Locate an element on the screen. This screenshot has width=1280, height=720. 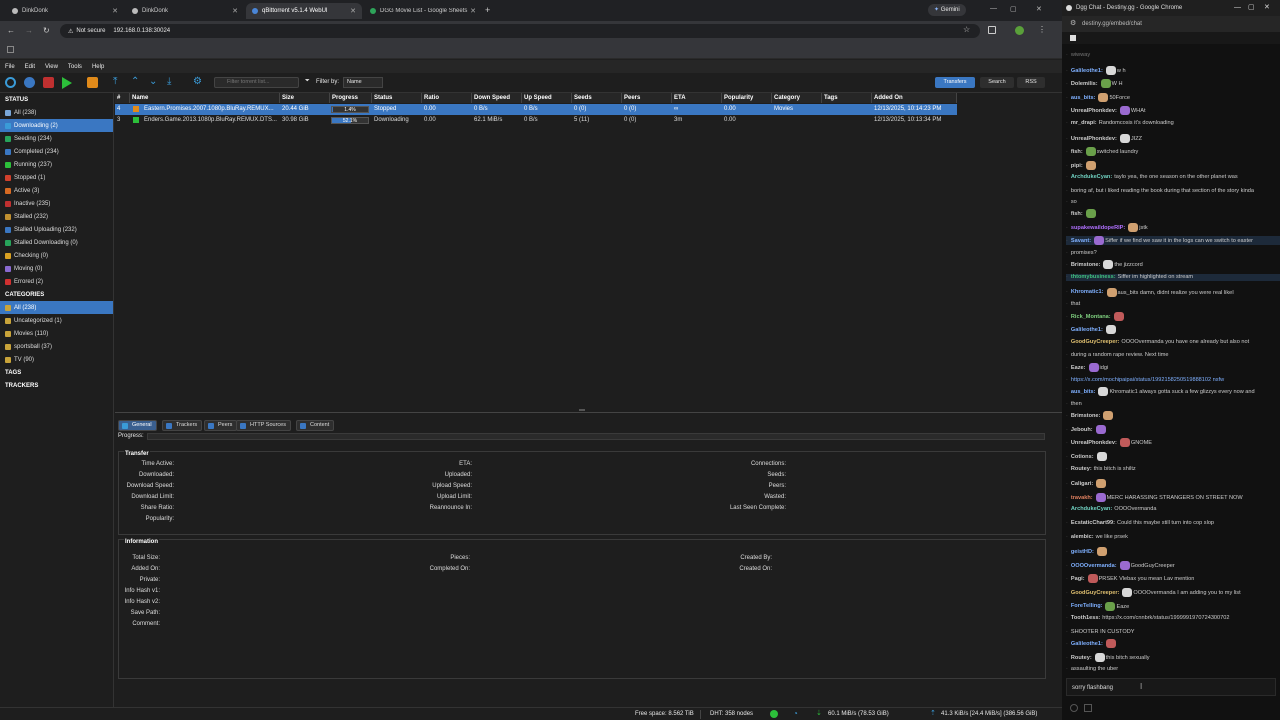
tab-dinkdonk-2: DinkDonk ✕ is located at coordinates (185, 11).